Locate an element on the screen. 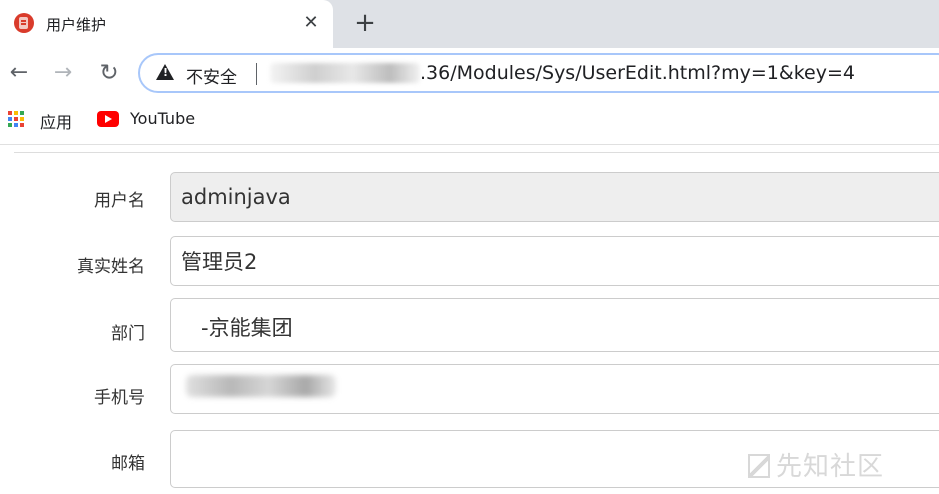 This screenshot has height=494, width=939. bookmark-youtube-label: YouTube is located at coordinates (162, 118).